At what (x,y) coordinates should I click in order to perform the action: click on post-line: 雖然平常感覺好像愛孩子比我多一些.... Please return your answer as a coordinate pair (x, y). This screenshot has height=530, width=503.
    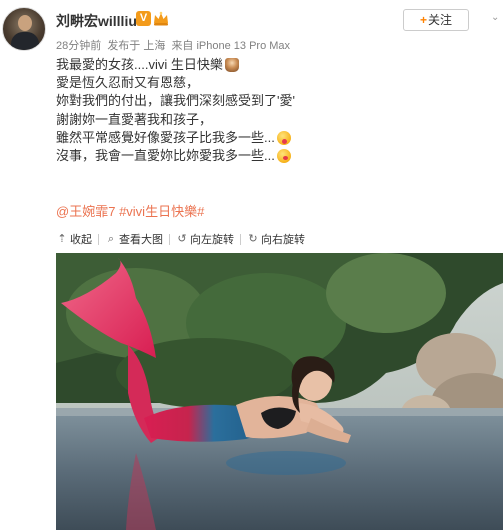
    Looking at the image, I should click on (271, 138).